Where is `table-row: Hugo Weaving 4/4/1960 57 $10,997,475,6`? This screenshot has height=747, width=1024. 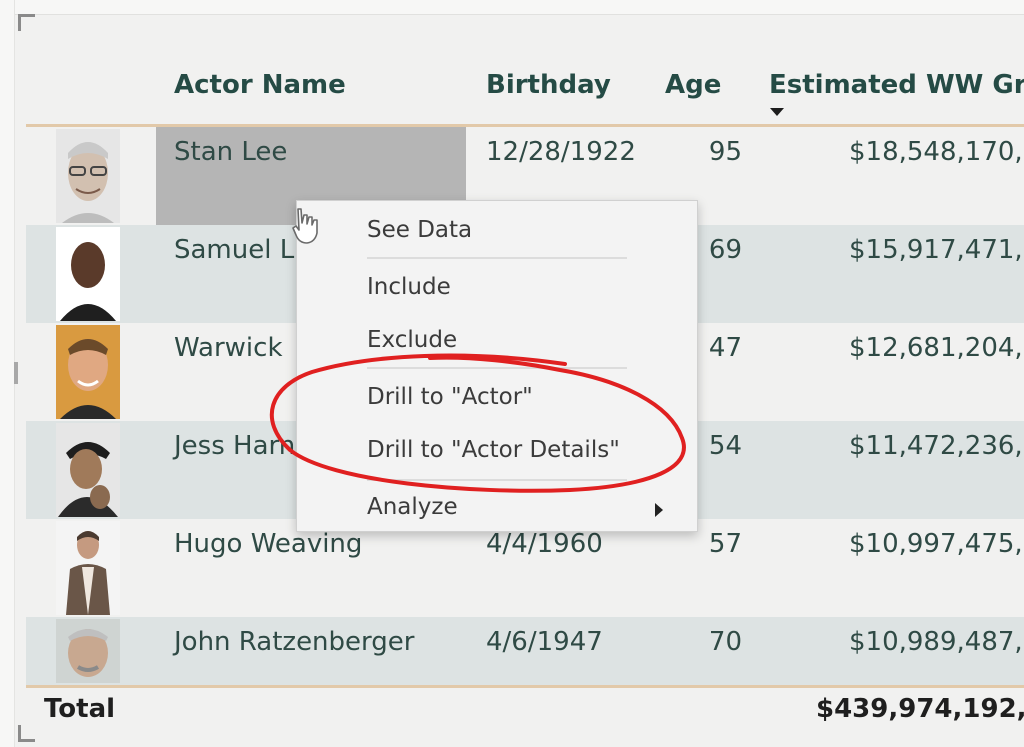
table-row: Hugo Weaving 4/4/1960 57 $10,997,475,6 is located at coordinates (525, 568).